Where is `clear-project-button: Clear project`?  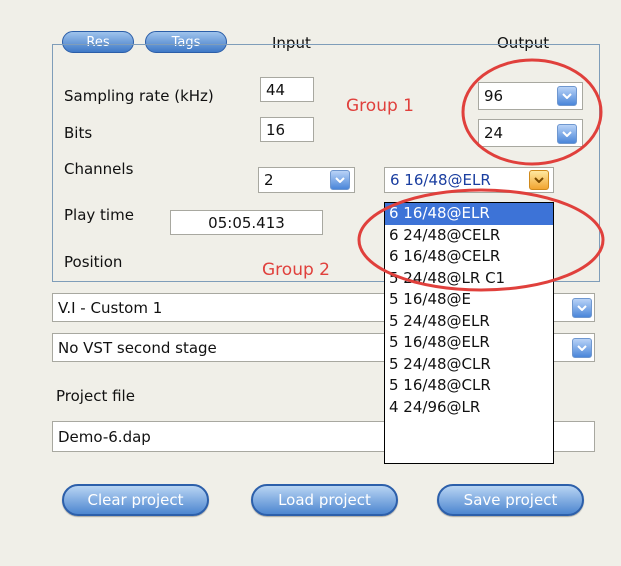 clear-project-button: Clear project is located at coordinates (135, 500).